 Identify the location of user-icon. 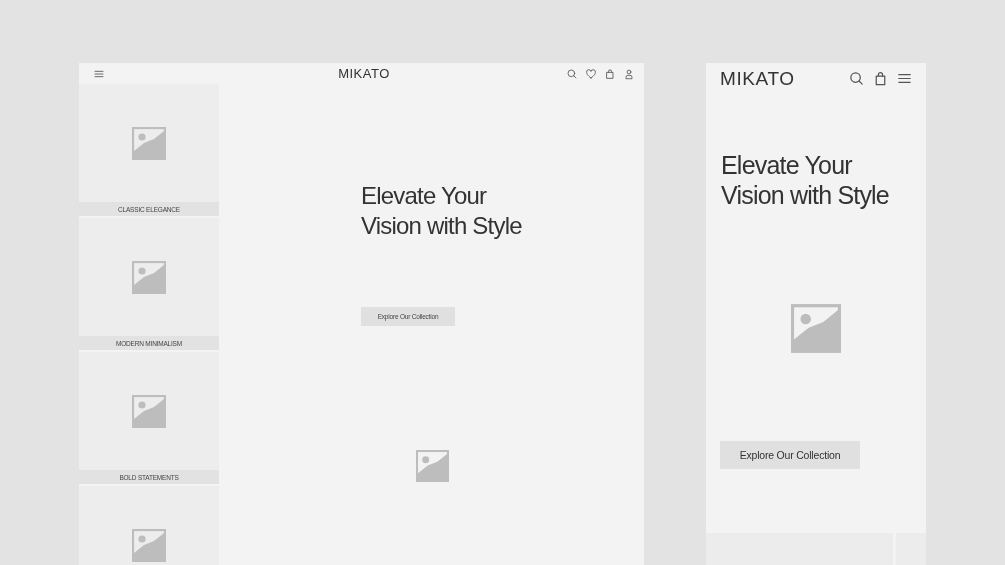
(629, 73).